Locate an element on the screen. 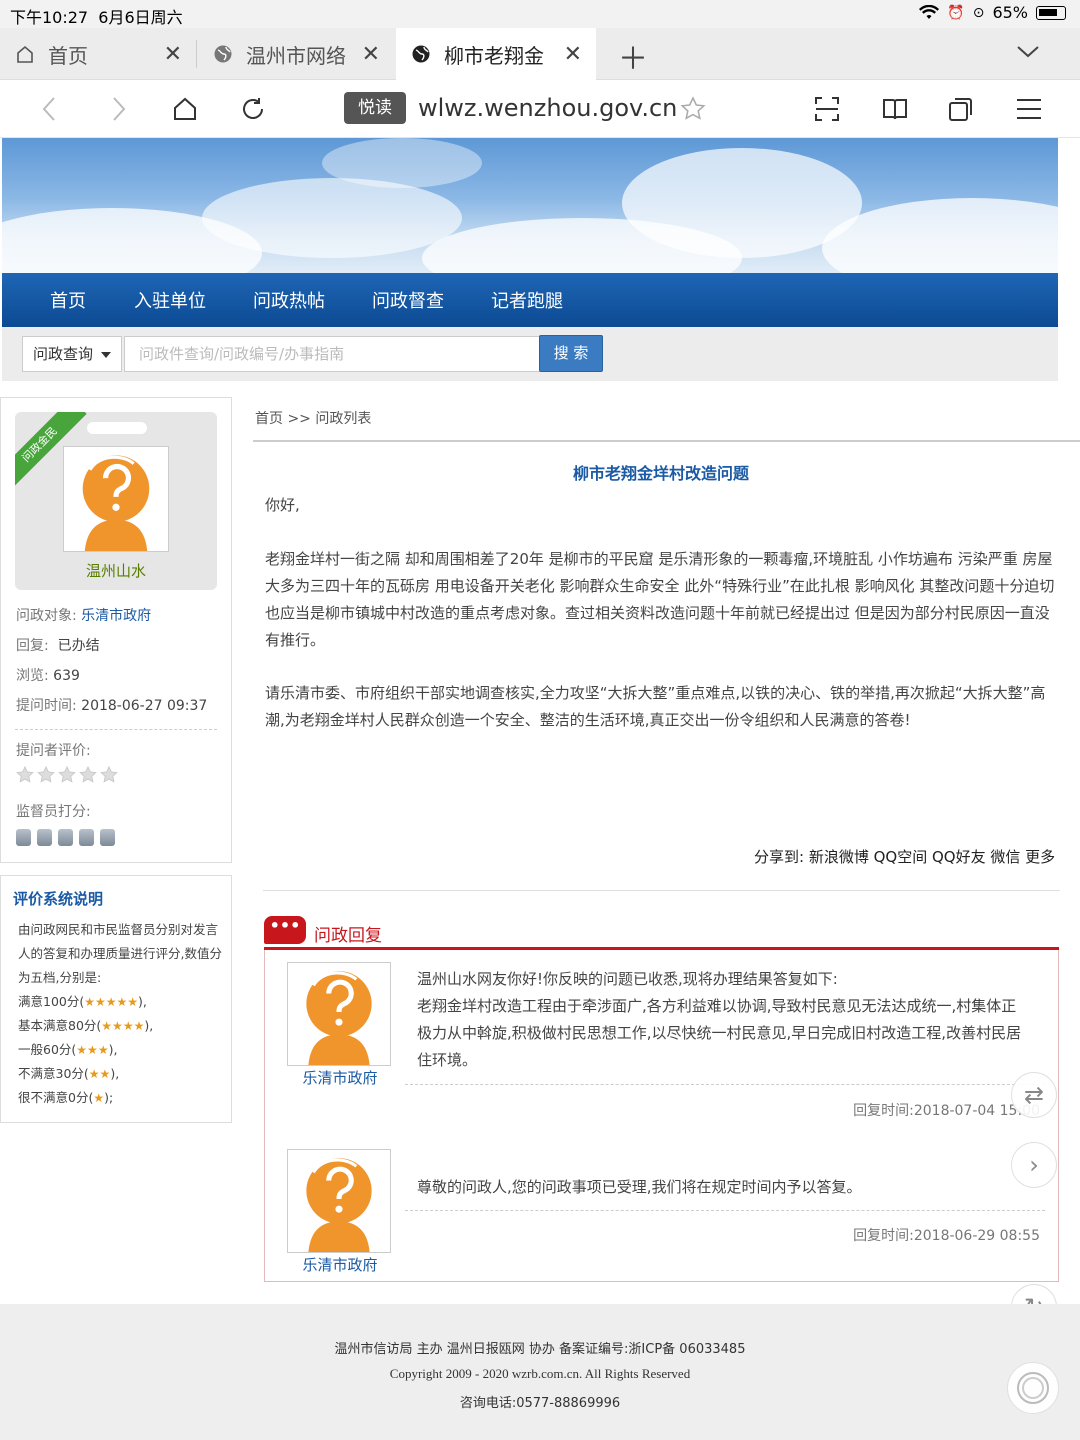  battery-icon is located at coordinates (1051, 12).